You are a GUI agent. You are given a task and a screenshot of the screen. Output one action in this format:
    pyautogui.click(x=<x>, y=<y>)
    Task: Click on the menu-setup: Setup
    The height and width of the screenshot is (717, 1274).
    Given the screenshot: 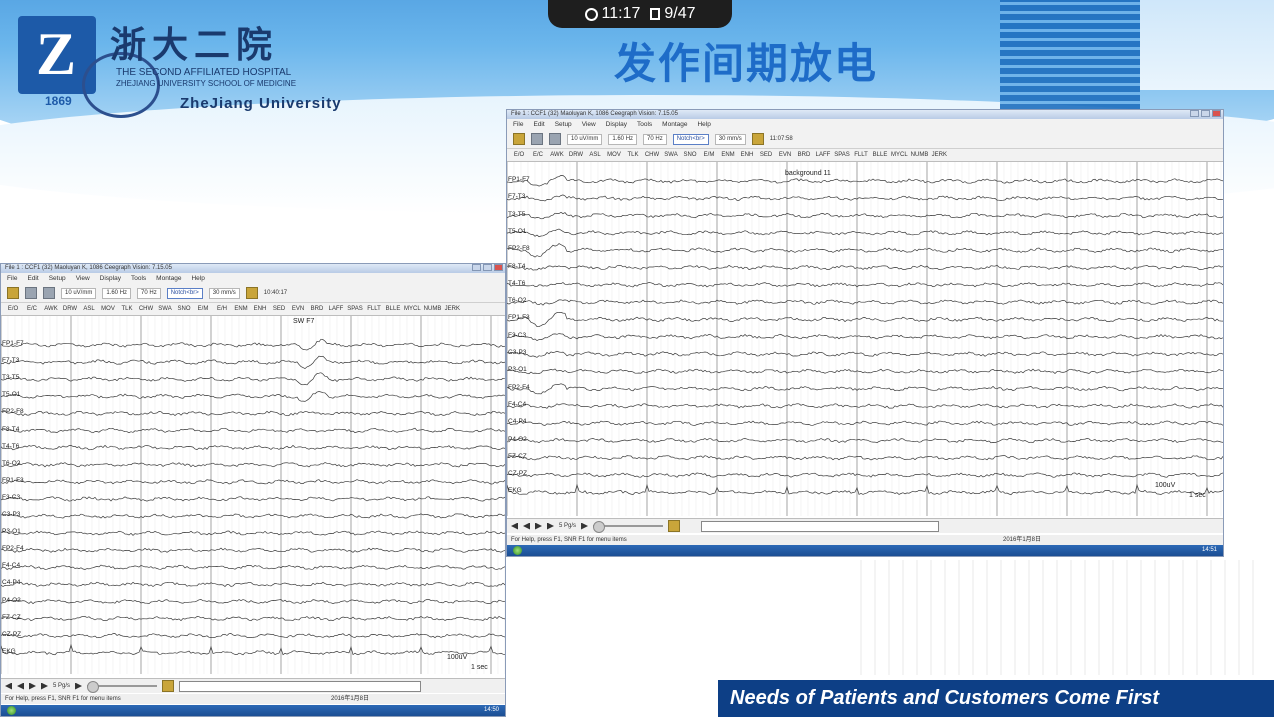 What is the action you would take?
    pyautogui.click(x=563, y=124)
    